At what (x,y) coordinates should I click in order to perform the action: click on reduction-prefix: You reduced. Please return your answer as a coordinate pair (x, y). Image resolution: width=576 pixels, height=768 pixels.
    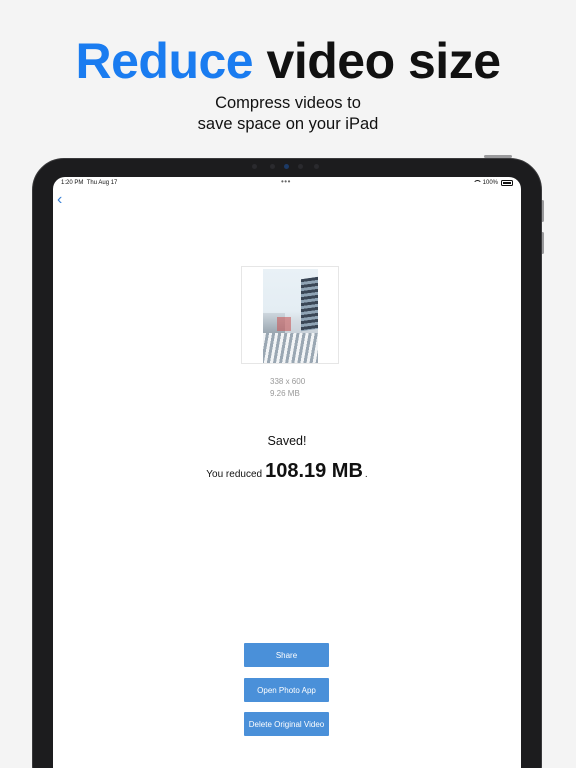
    Looking at the image, I should click on (234, 474).